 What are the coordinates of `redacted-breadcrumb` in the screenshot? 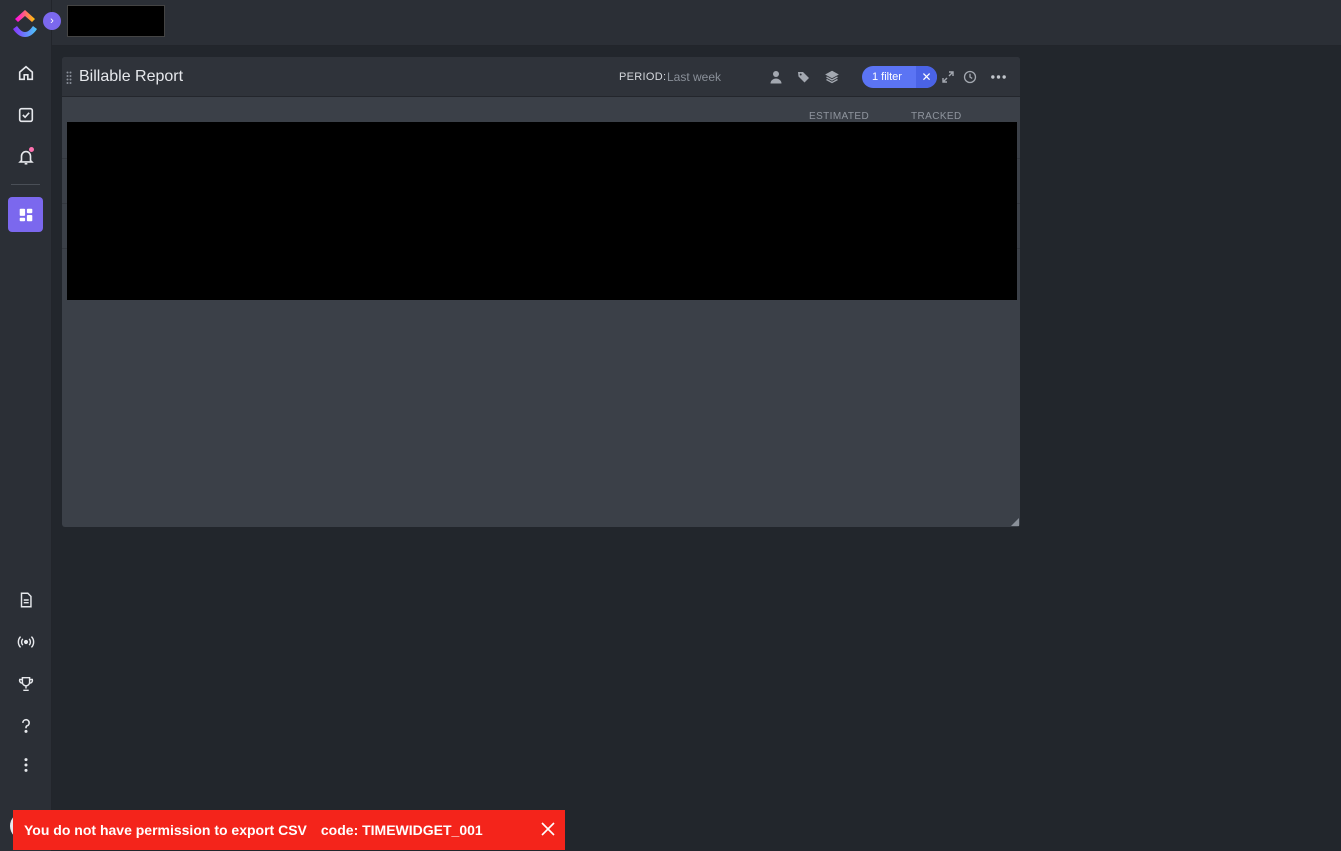 It's located at (116, 21).